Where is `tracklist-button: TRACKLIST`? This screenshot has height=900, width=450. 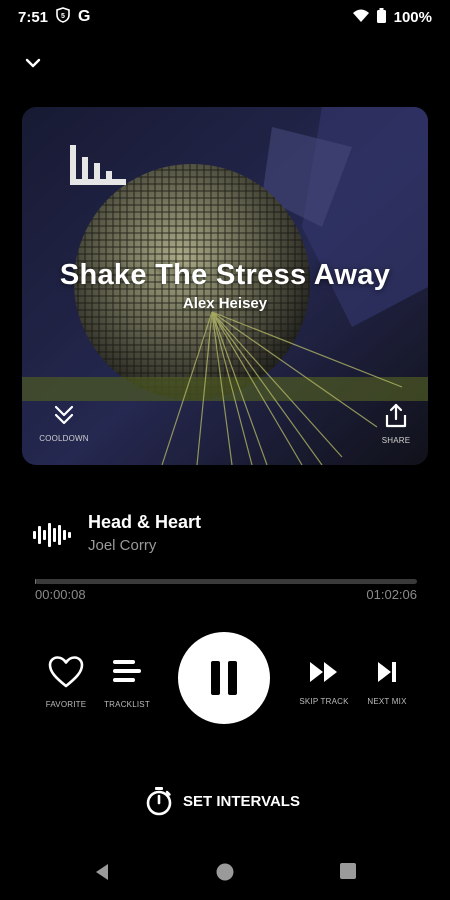
tracklist-button: TRACKLIST is located at coordinates (127, 682).